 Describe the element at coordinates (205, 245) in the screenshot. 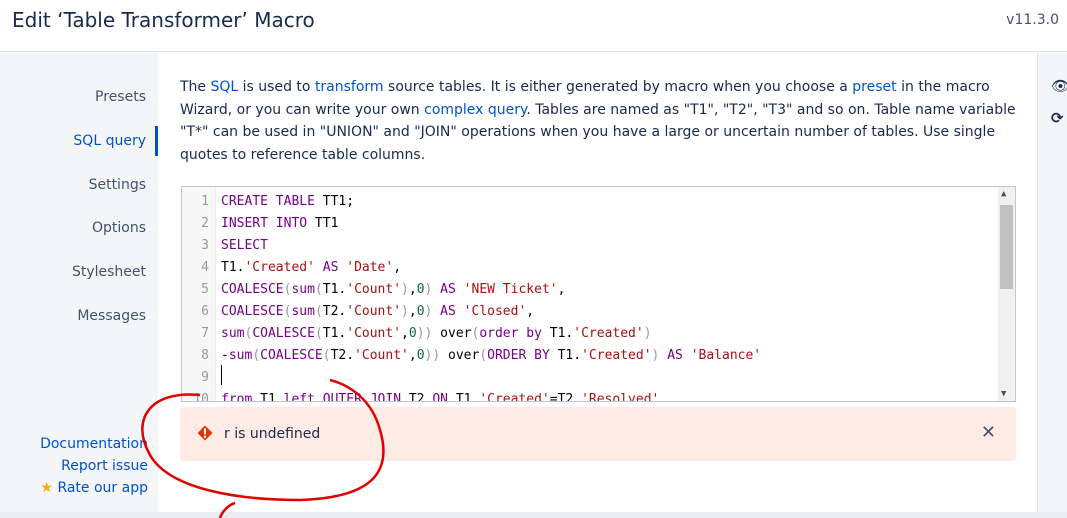

I see `line-number: 3` at that location.